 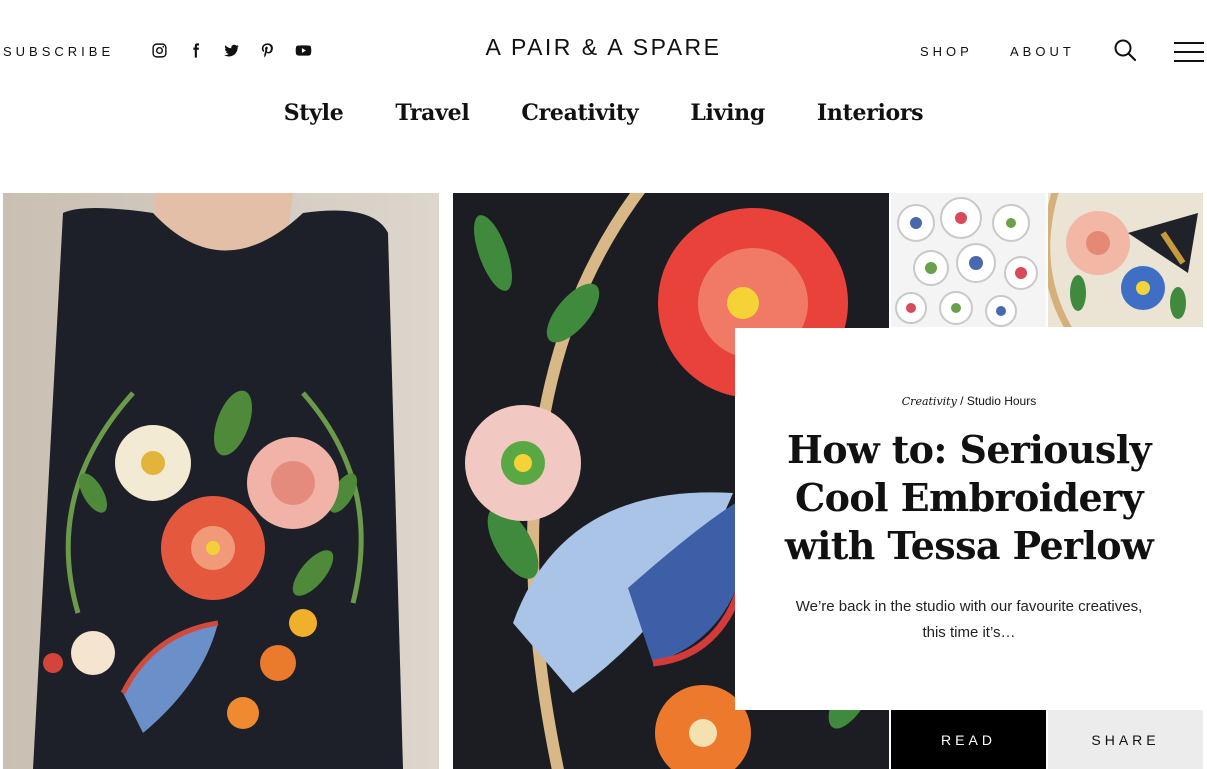 I want to click on category-nav: Style Travel Creativity Living Interiors, so click(x=603, y=120).